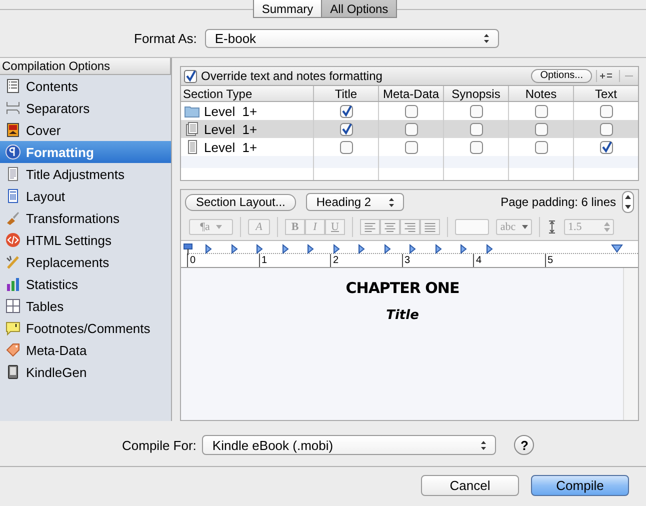 This screenshot has height=506, width=646. What do you see at coordinates (13, 218) in the screenshot?
I see `brush-icon` at bounding box center [13, 218].